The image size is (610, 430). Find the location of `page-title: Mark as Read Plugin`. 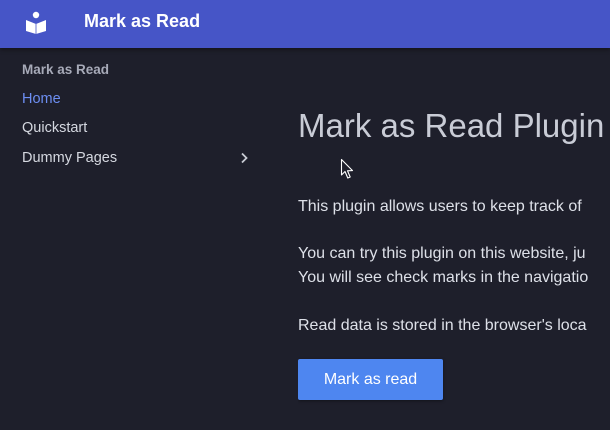

page-title: Mark as Read Plugin is located at coordinates (451, 125).